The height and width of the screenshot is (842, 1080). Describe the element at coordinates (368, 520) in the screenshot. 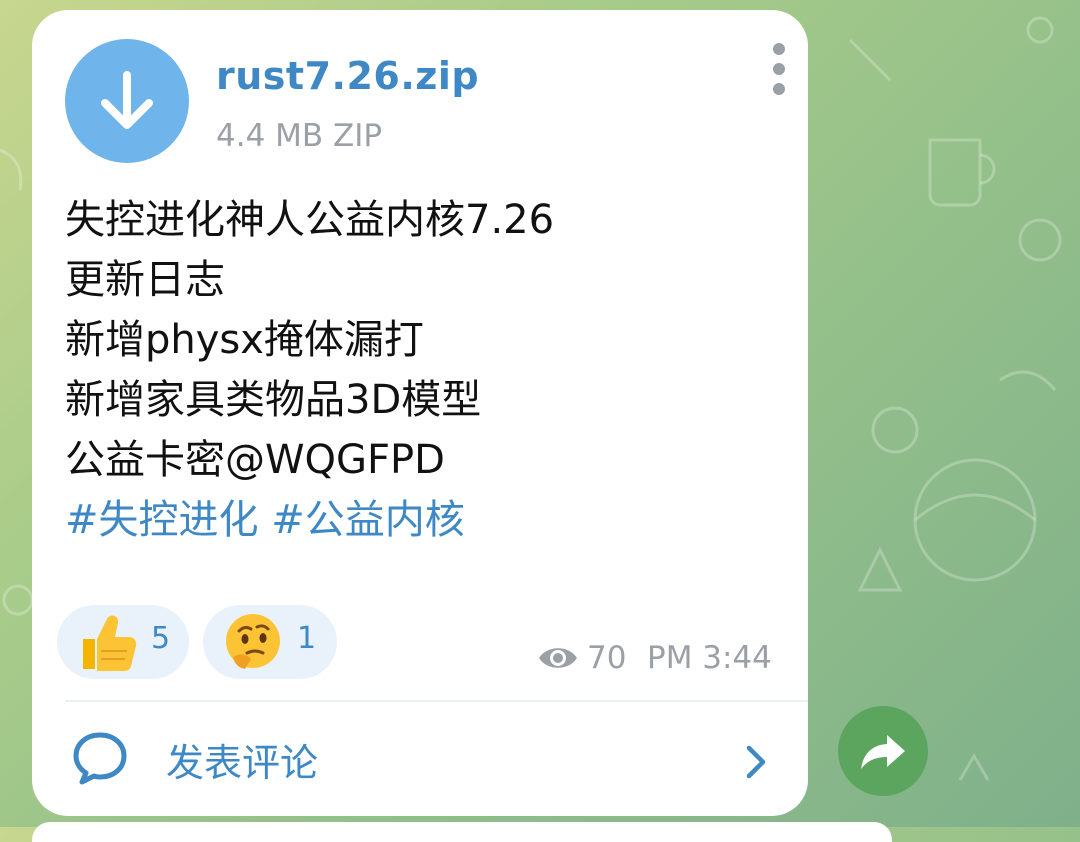

I see `hashtag-link: #公益内核` at that location.